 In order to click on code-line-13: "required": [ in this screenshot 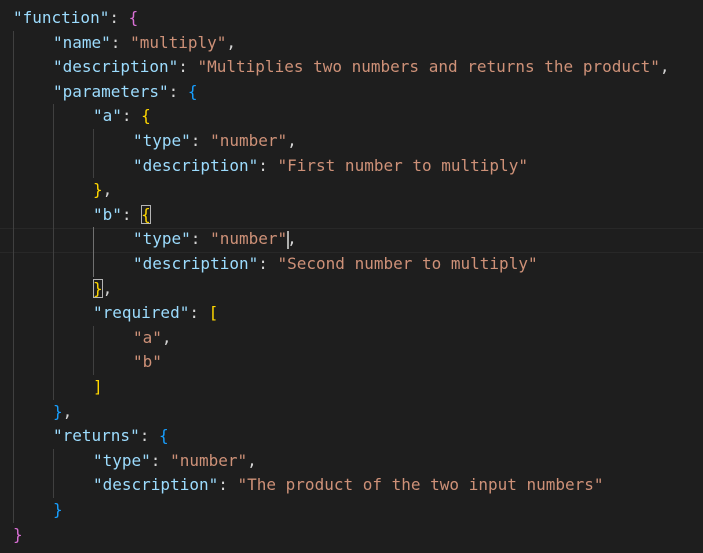, I will do `click(115, 313)`.